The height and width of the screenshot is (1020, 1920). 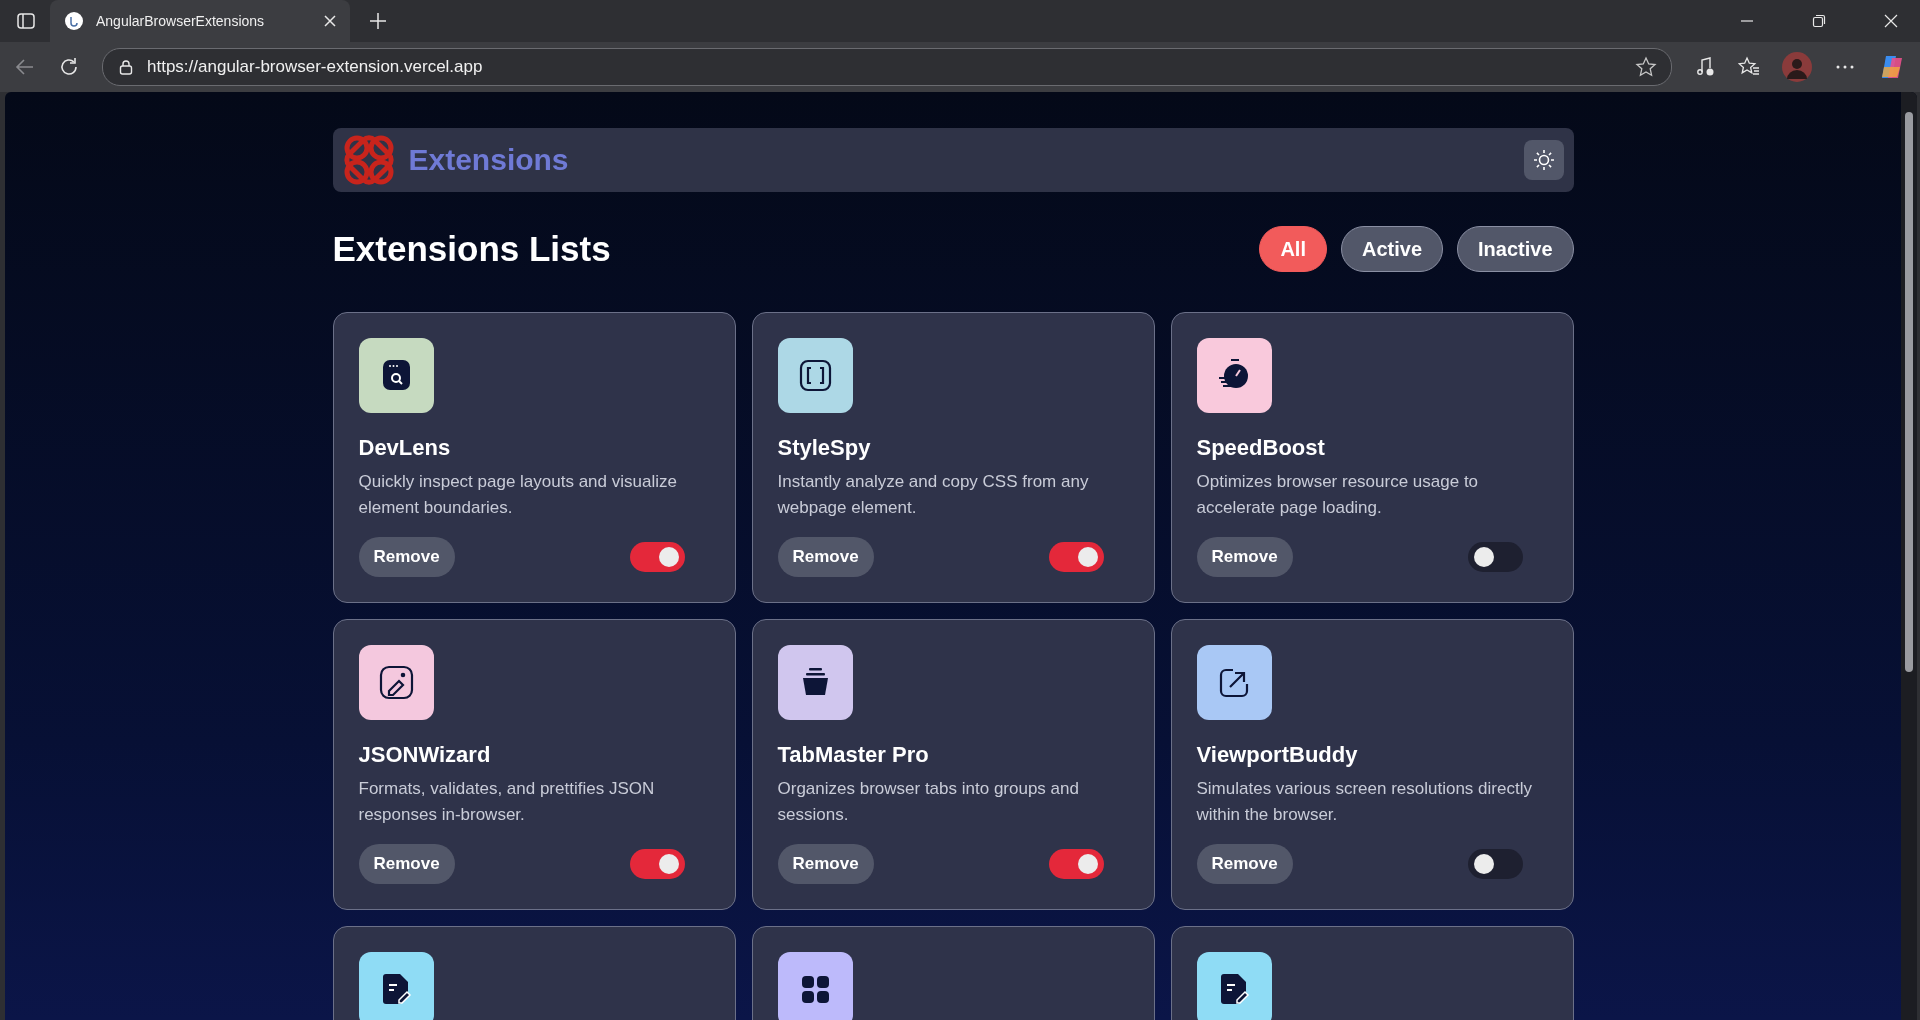 I want to click on extension-name: TabMaster Pro, so click(x=853, y=755).